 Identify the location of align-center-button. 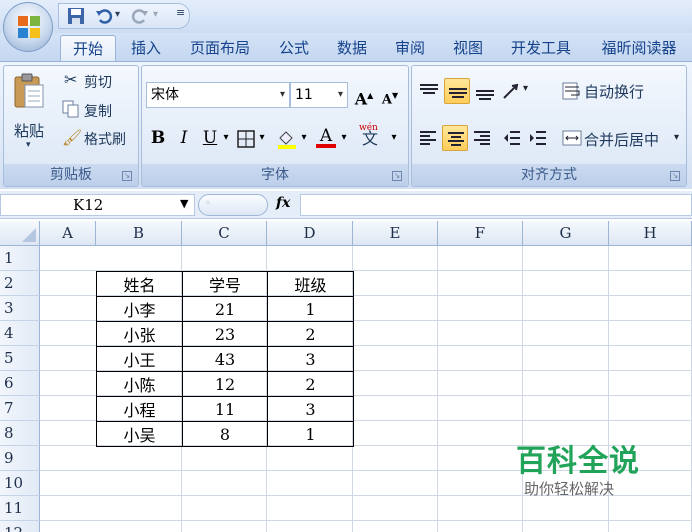
(455, 138).